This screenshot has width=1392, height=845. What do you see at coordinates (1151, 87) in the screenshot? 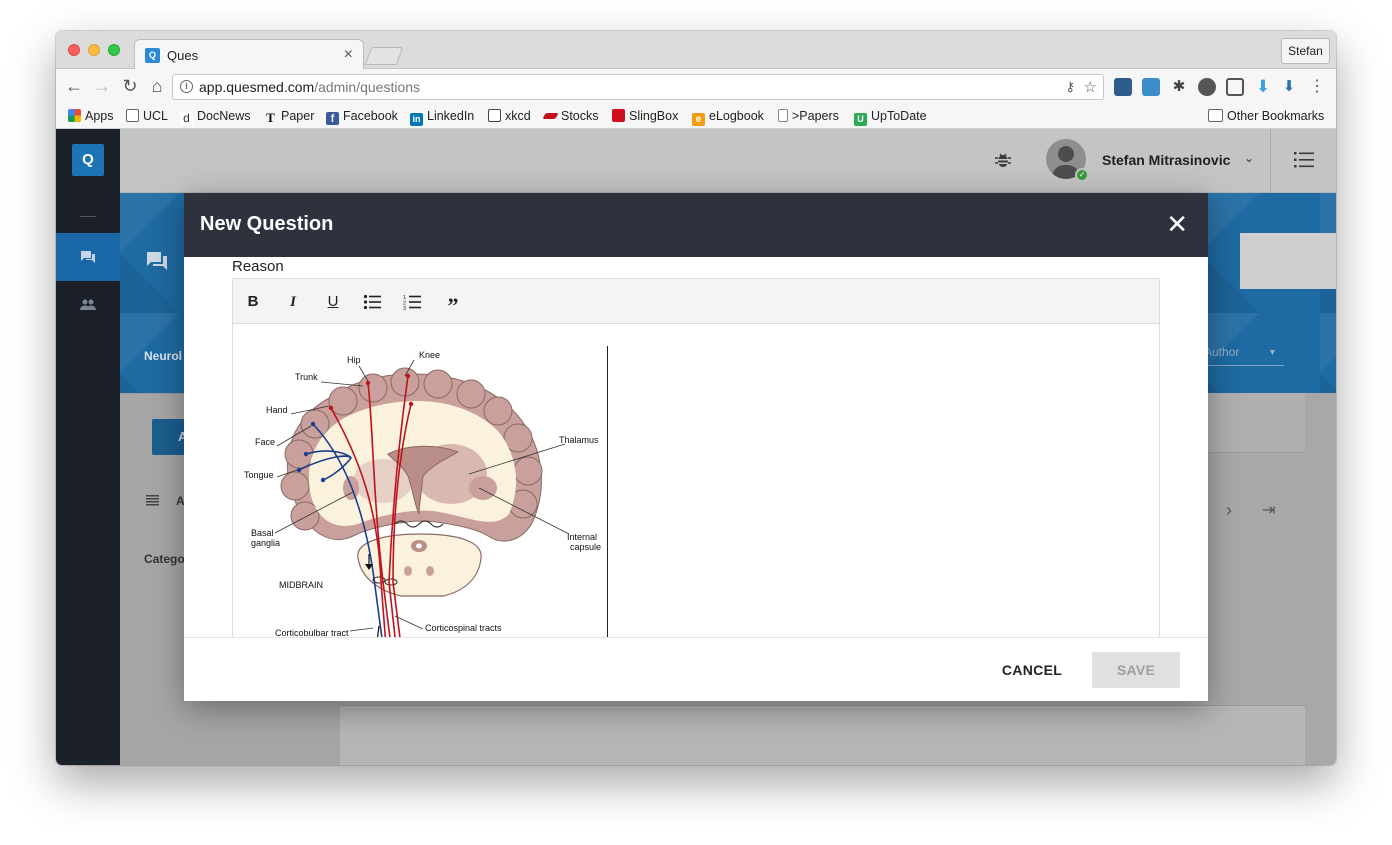
I see `s-extension-icon` at bounding box center [1151, 87].